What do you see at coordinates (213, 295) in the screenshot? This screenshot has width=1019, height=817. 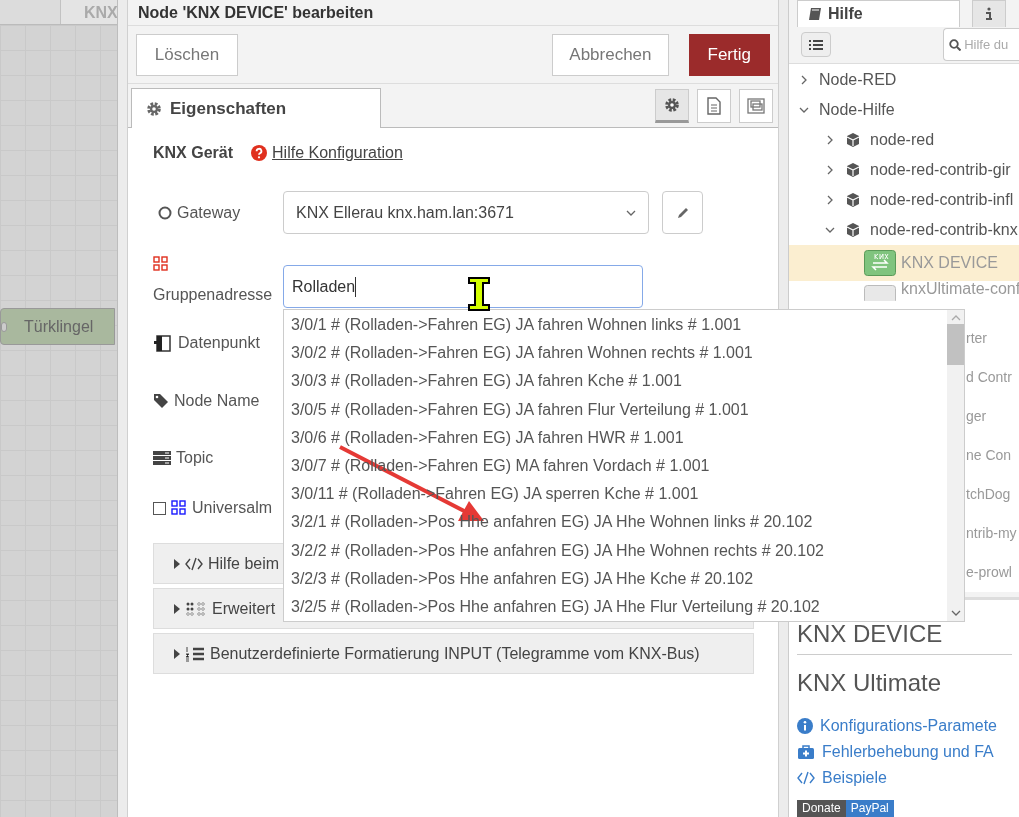 I see `field-label: Gruppenadresse` at bounding box center [213, 295].